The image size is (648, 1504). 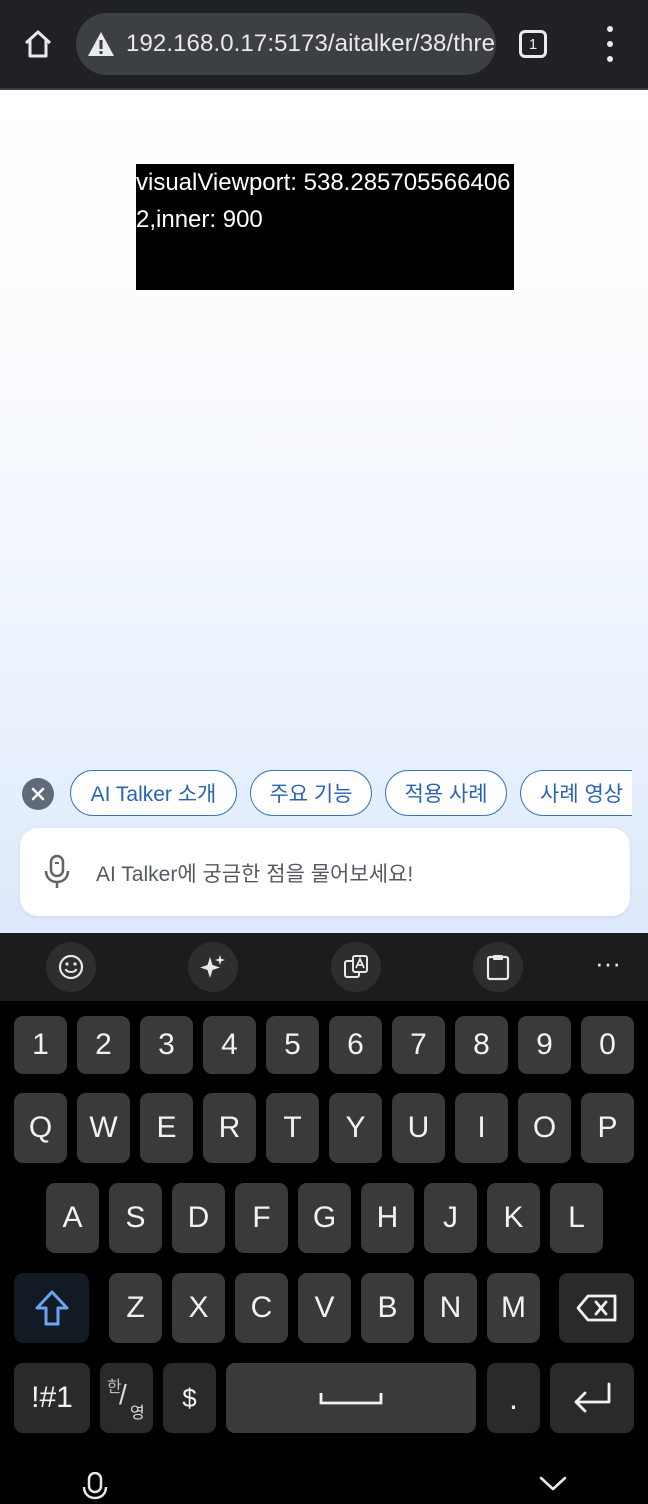 I want to click on microphone-icon, so click(x=57, y=872).